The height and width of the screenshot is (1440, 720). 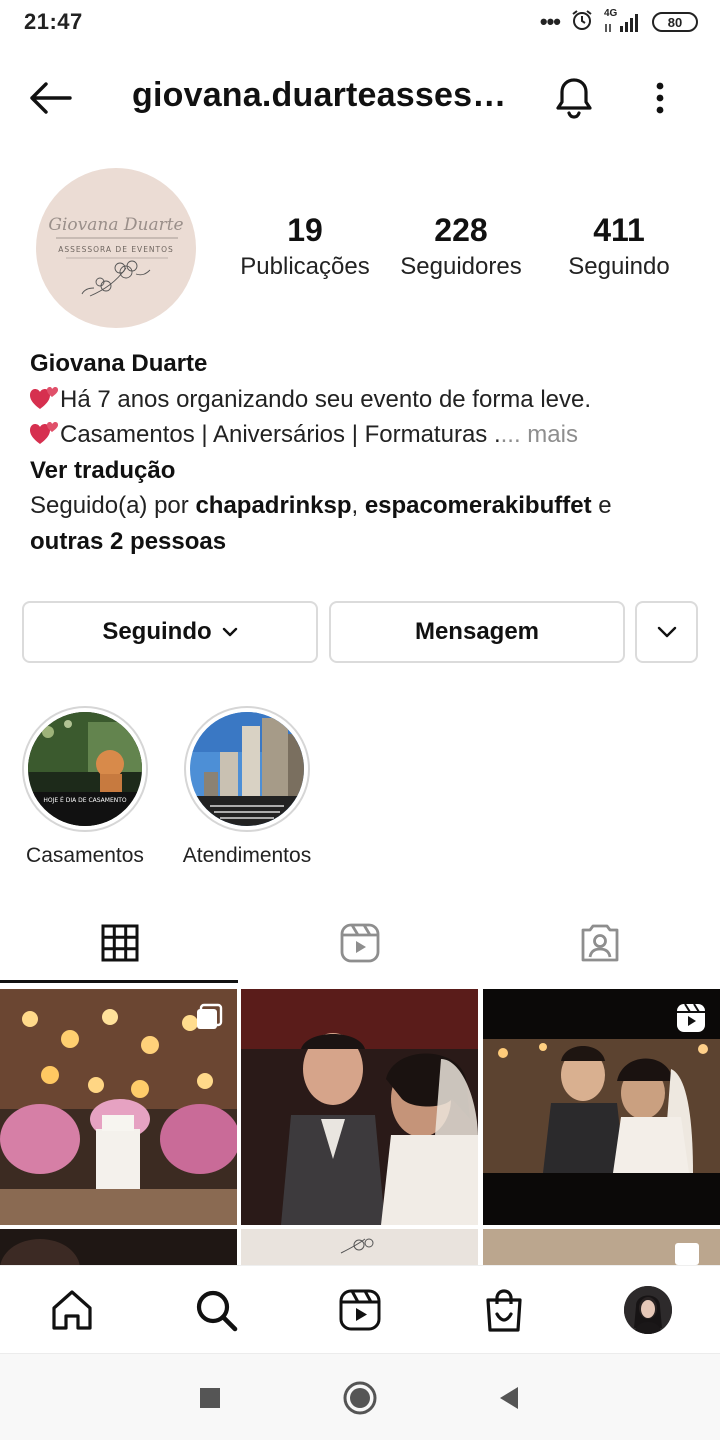 I want to click on message-button: Mensagem, so click(x=477, y=632).